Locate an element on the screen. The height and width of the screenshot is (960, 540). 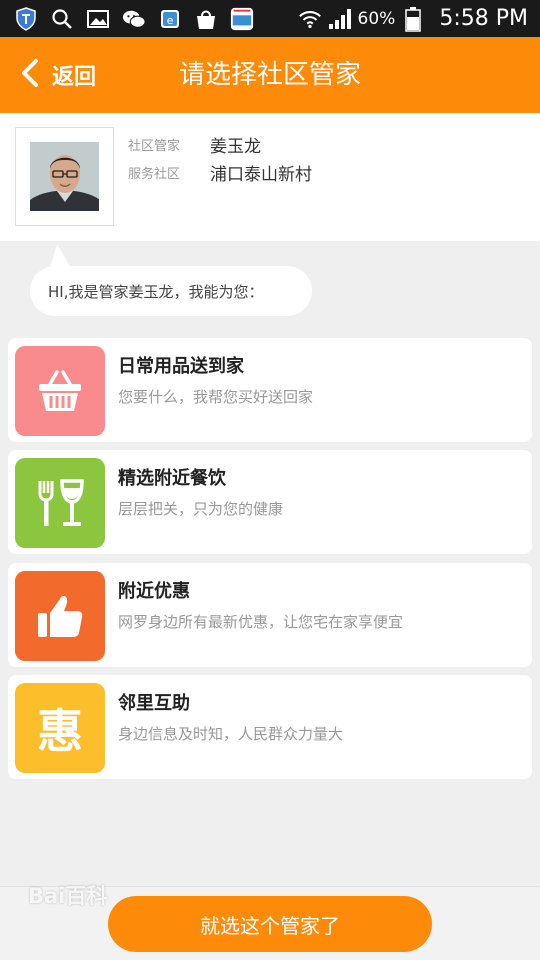
service-description: 身边信息及时知，人民群众力量大 is located at coordinates (231, 734).